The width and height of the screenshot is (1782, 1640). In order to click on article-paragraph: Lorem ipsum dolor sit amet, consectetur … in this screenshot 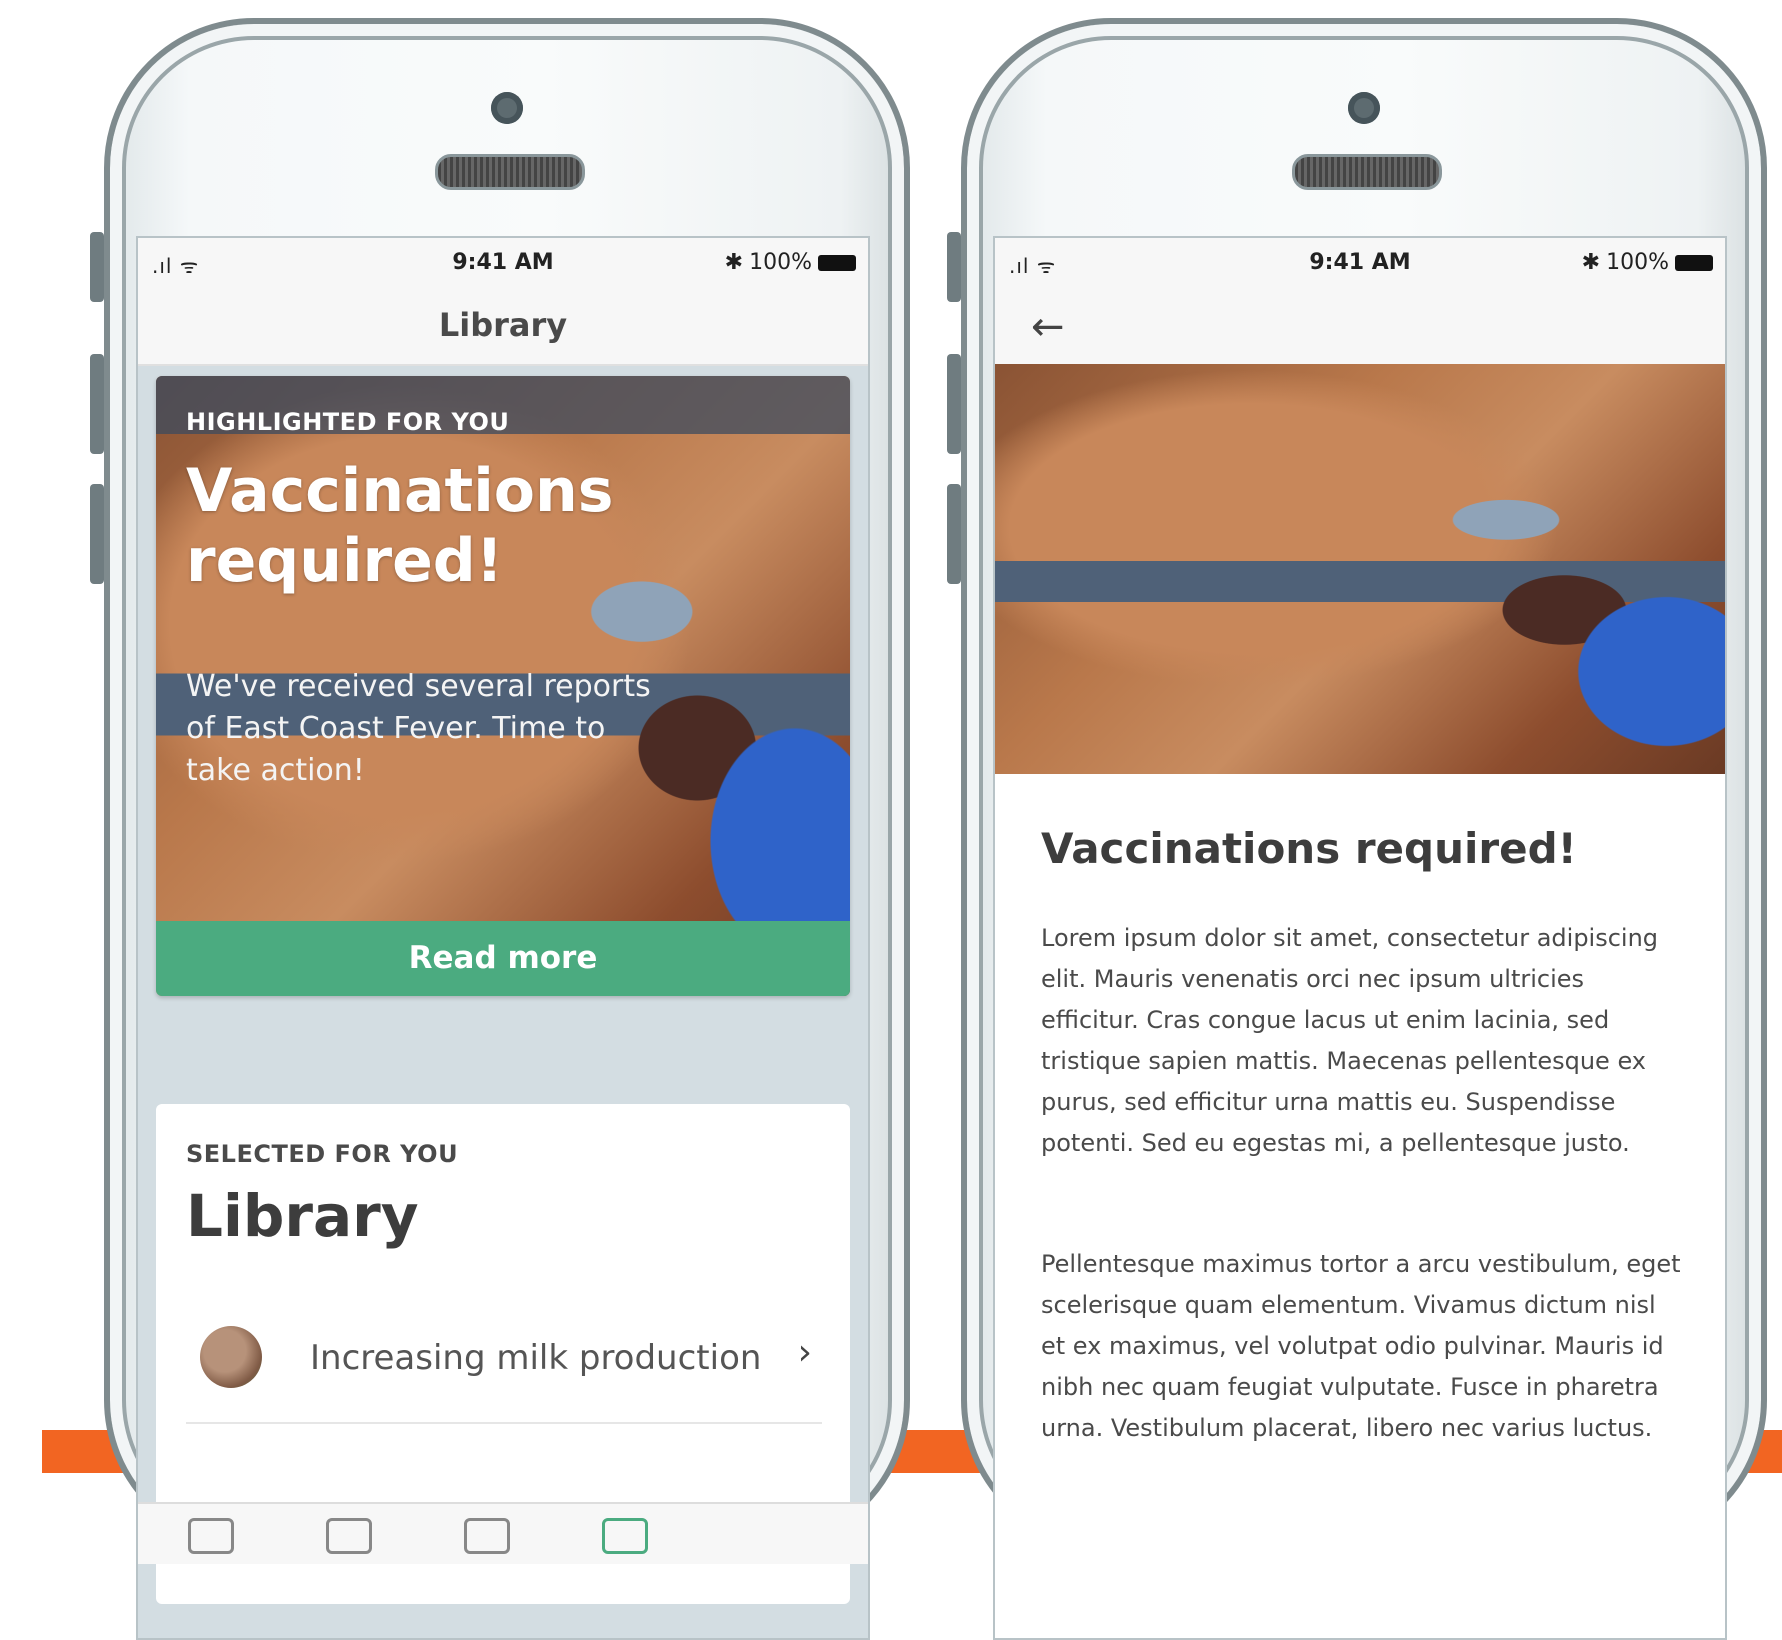, I will do `click(1350, 1040)`.